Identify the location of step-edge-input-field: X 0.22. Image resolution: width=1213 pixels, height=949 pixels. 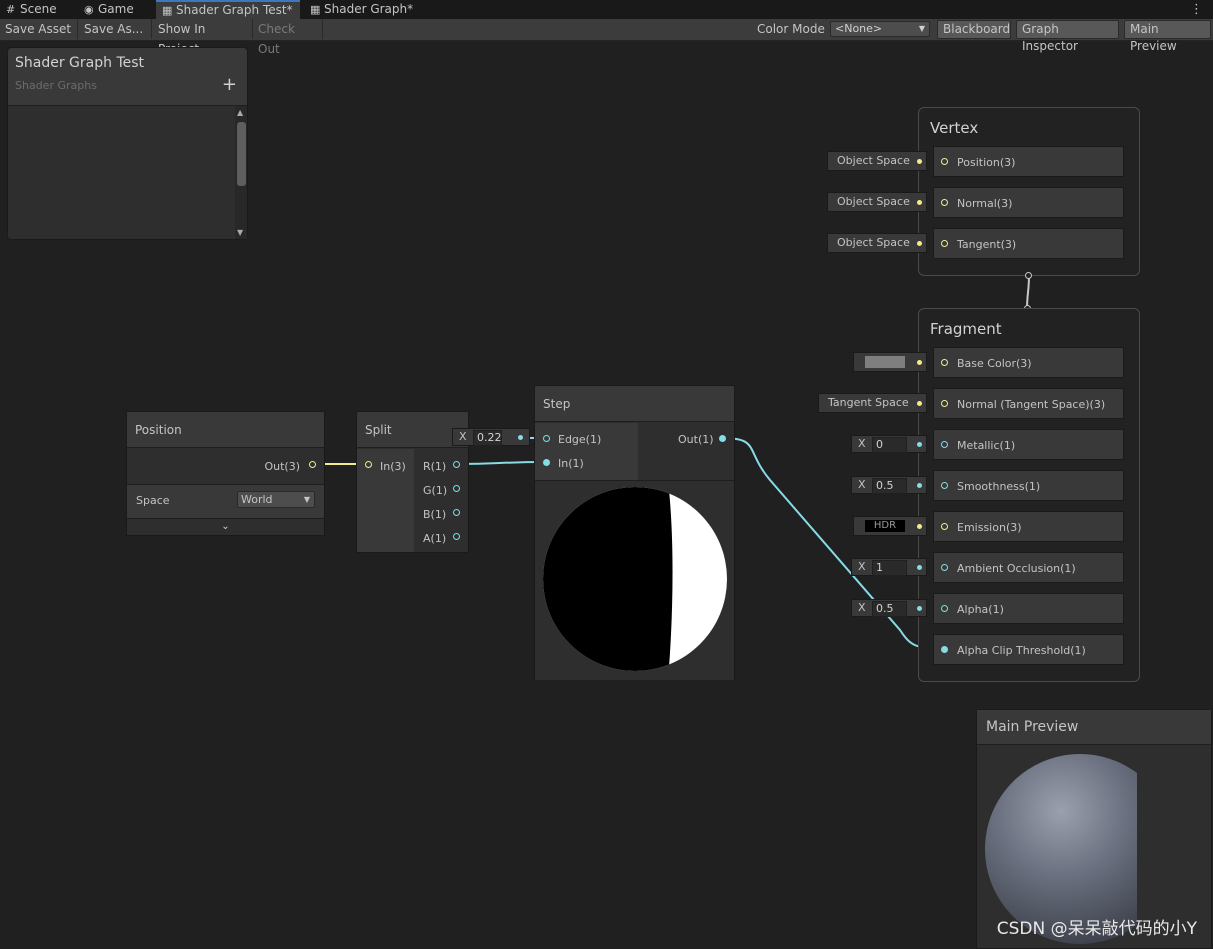
(491, 437).